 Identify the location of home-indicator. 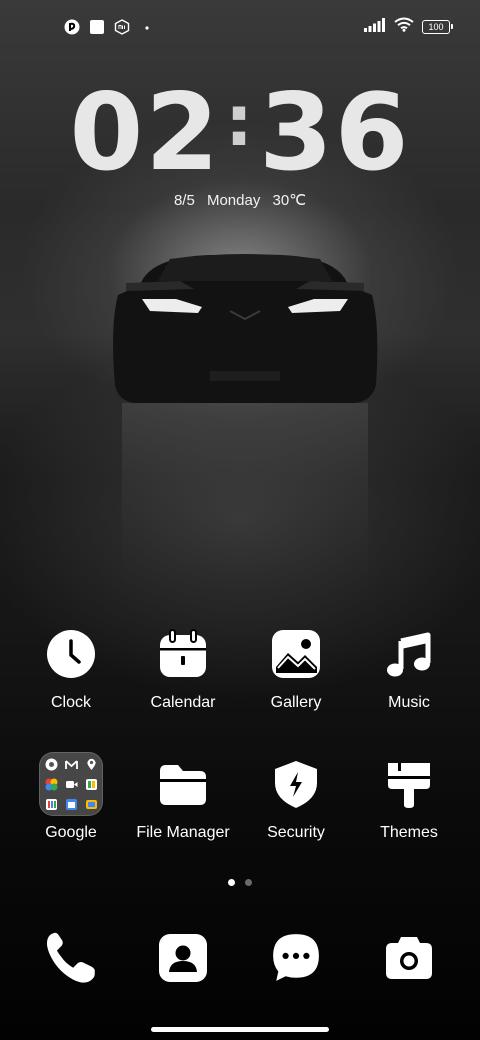
(240, 1029).